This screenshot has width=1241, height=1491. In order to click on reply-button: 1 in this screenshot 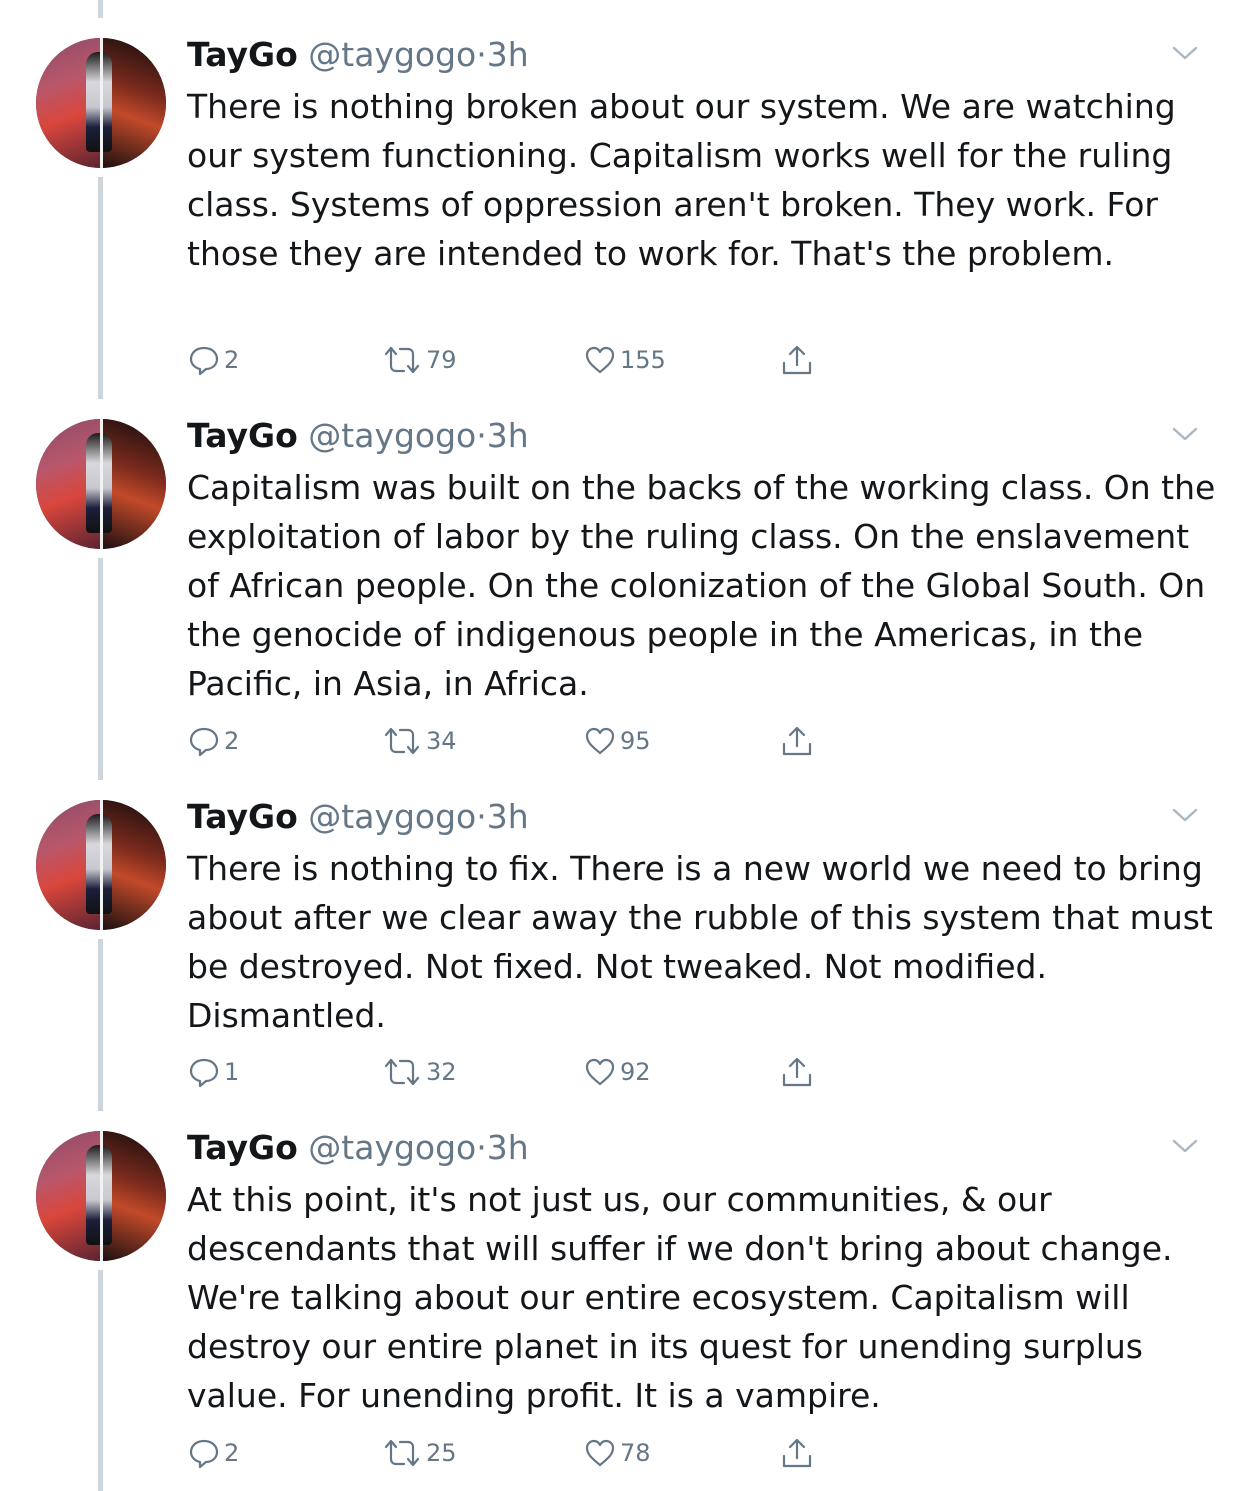, I will do `click(213, 1072)`.